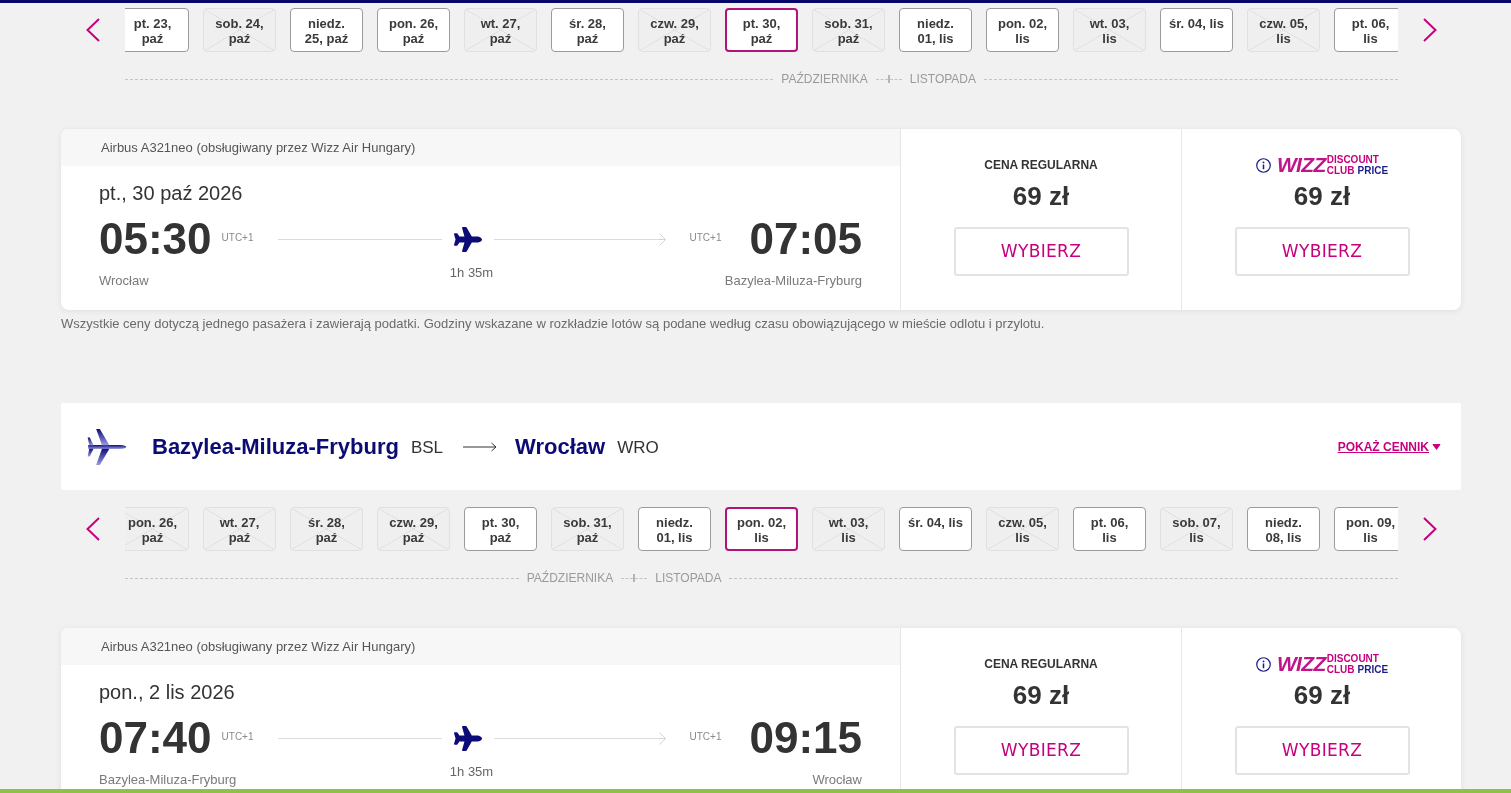 Image resolution: width=1511 pixels, height=793 pixels. I want to click on airport-code: BSL, so click(427, 447).